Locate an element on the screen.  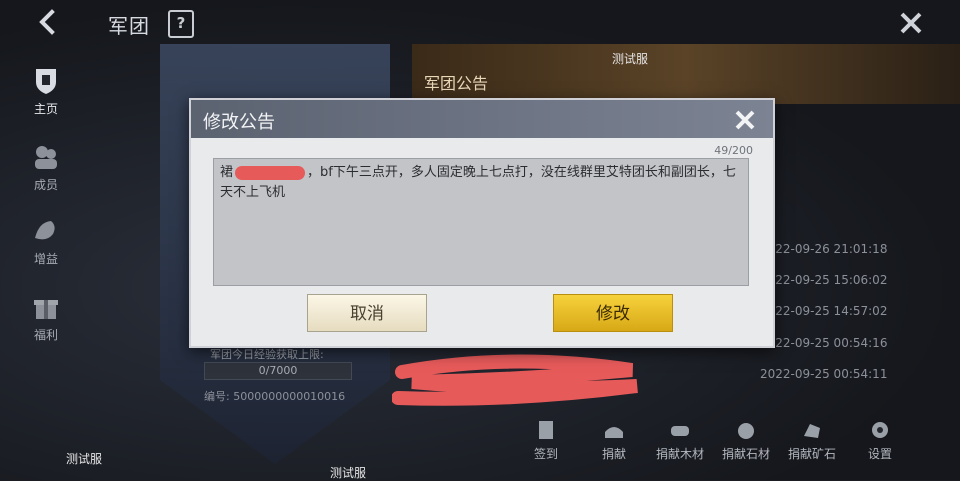
sidebar-item-welfare: 福利 is located at coordinates (46, 317).